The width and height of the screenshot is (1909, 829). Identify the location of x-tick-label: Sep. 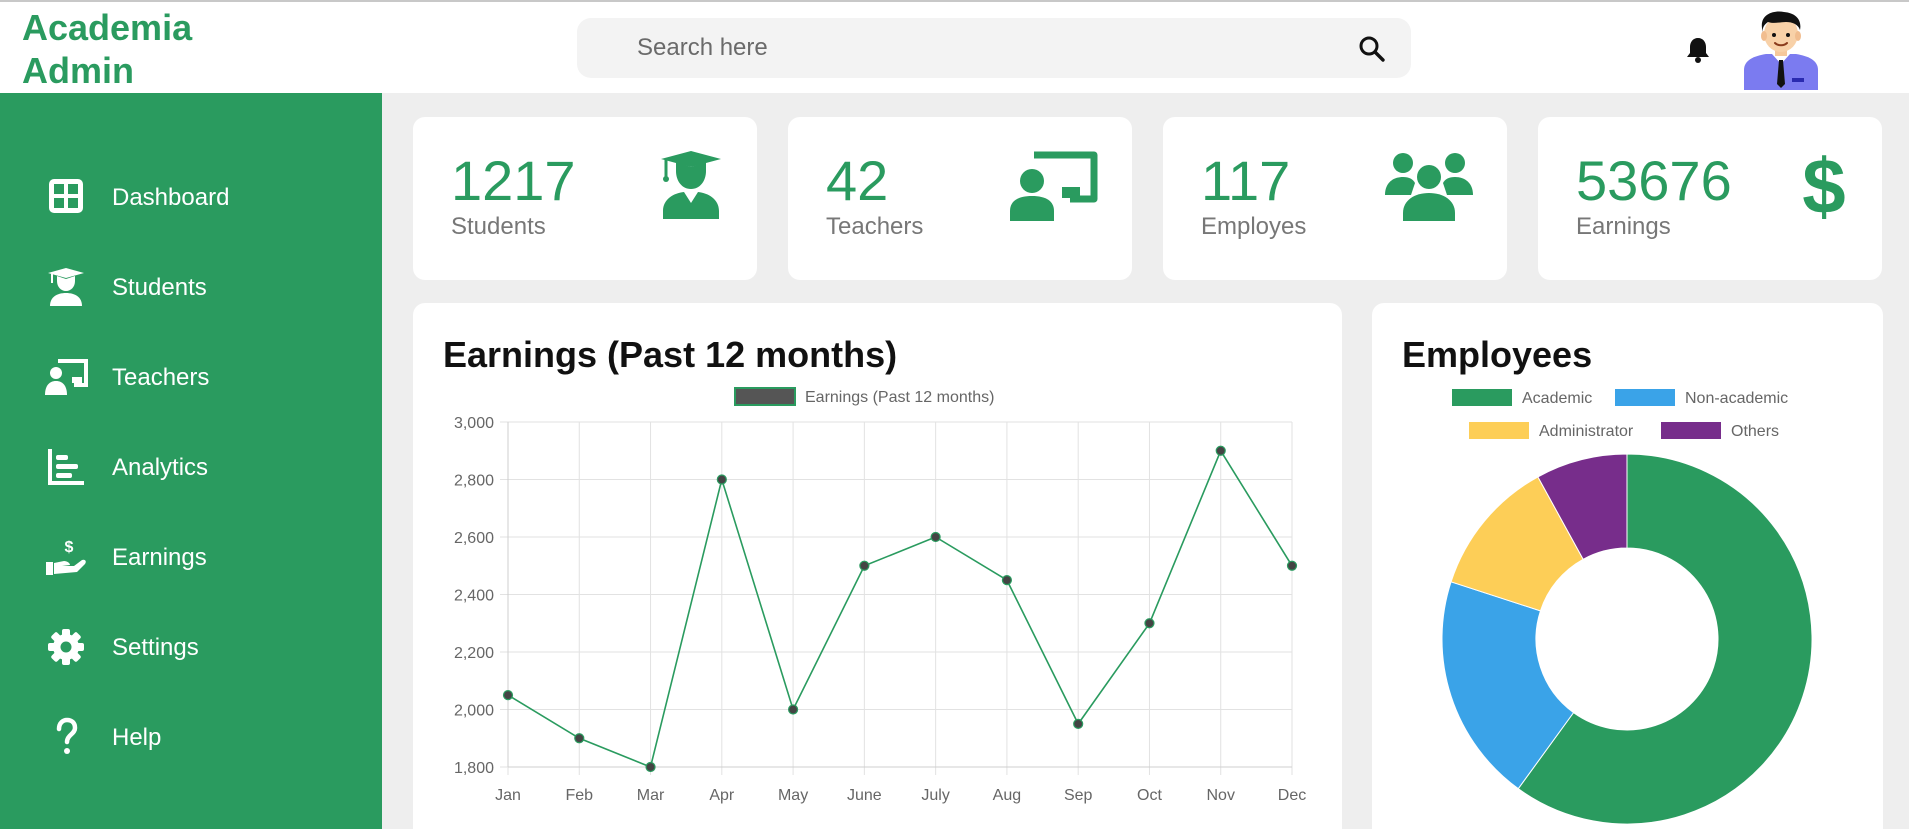
(1078, 795).